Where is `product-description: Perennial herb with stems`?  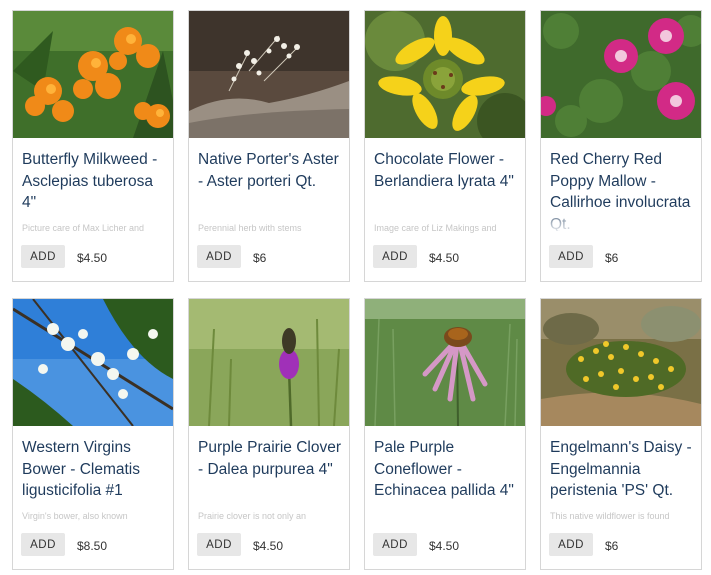 product-description: Perennial herb with stems is located at coordinates (250, 228).